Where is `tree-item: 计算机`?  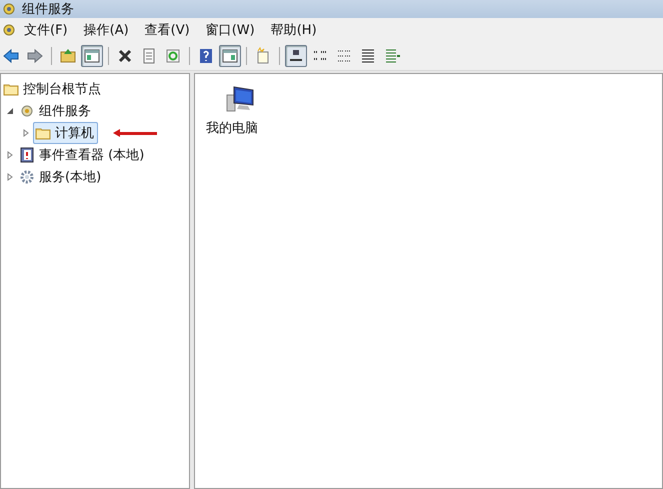
tree-item: 计算机 is located at coordinates (65, 133).